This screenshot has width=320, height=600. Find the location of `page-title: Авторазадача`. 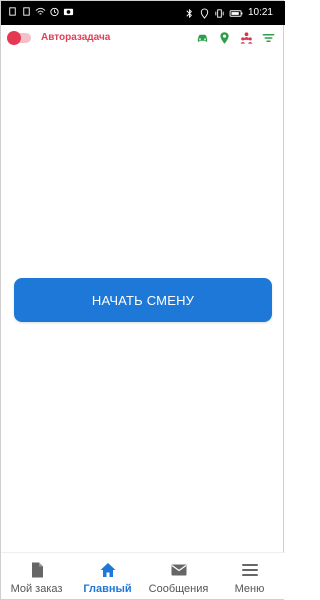

page-title: Авторазадача is located at coordinates (76, 37).